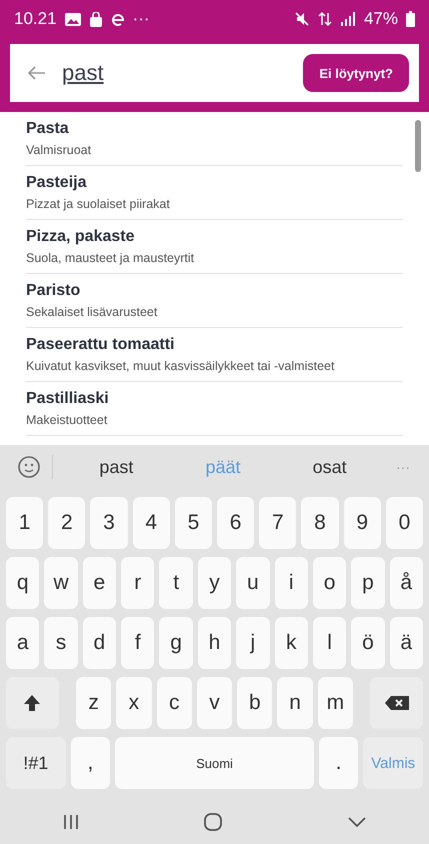 This screenshot has height=844, width=429. Describe the element at coordinates (141, 19) in the screenshot. I see `more-notifications: ···` at that location.